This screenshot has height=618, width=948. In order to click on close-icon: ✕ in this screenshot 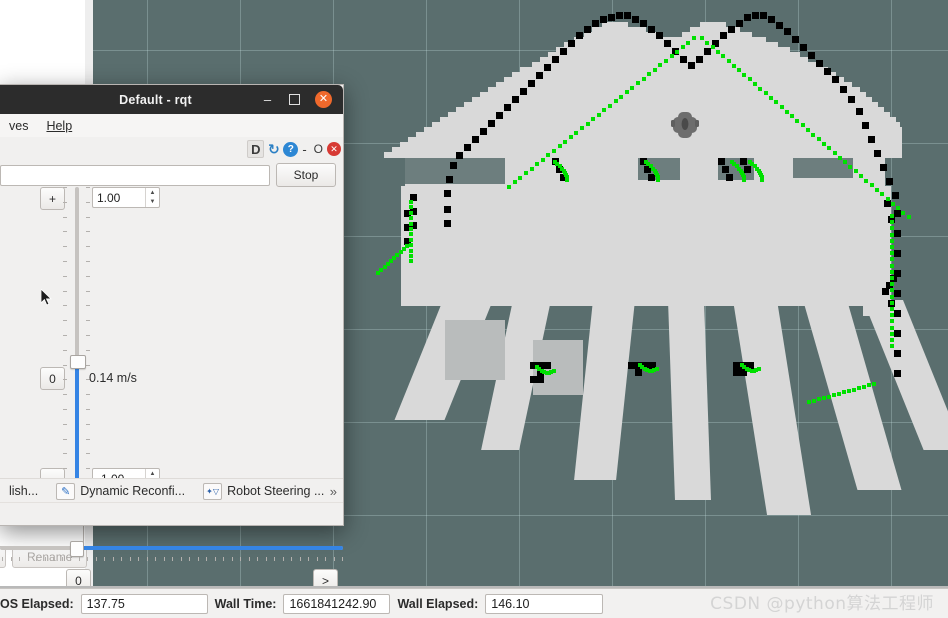, I will do `click(323, 99)`.